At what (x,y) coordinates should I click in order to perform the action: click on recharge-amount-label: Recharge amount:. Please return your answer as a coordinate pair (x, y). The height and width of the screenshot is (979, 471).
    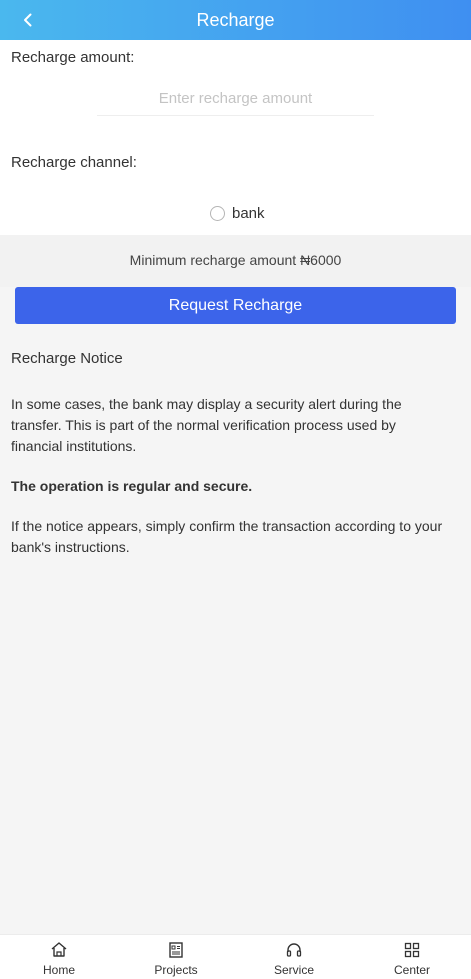
    Looking at the image, I should click on (73, 57).